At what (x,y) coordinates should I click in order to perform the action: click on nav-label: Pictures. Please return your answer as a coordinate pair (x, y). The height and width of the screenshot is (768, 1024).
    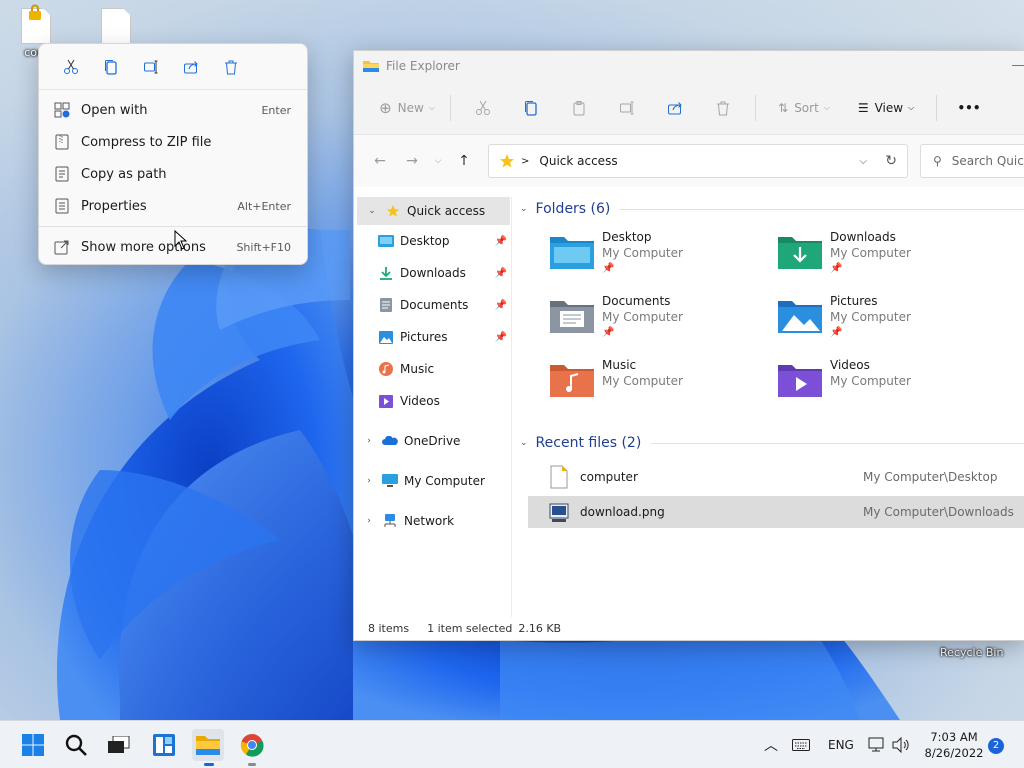
    Looking at the image, I should click on (424, 337).